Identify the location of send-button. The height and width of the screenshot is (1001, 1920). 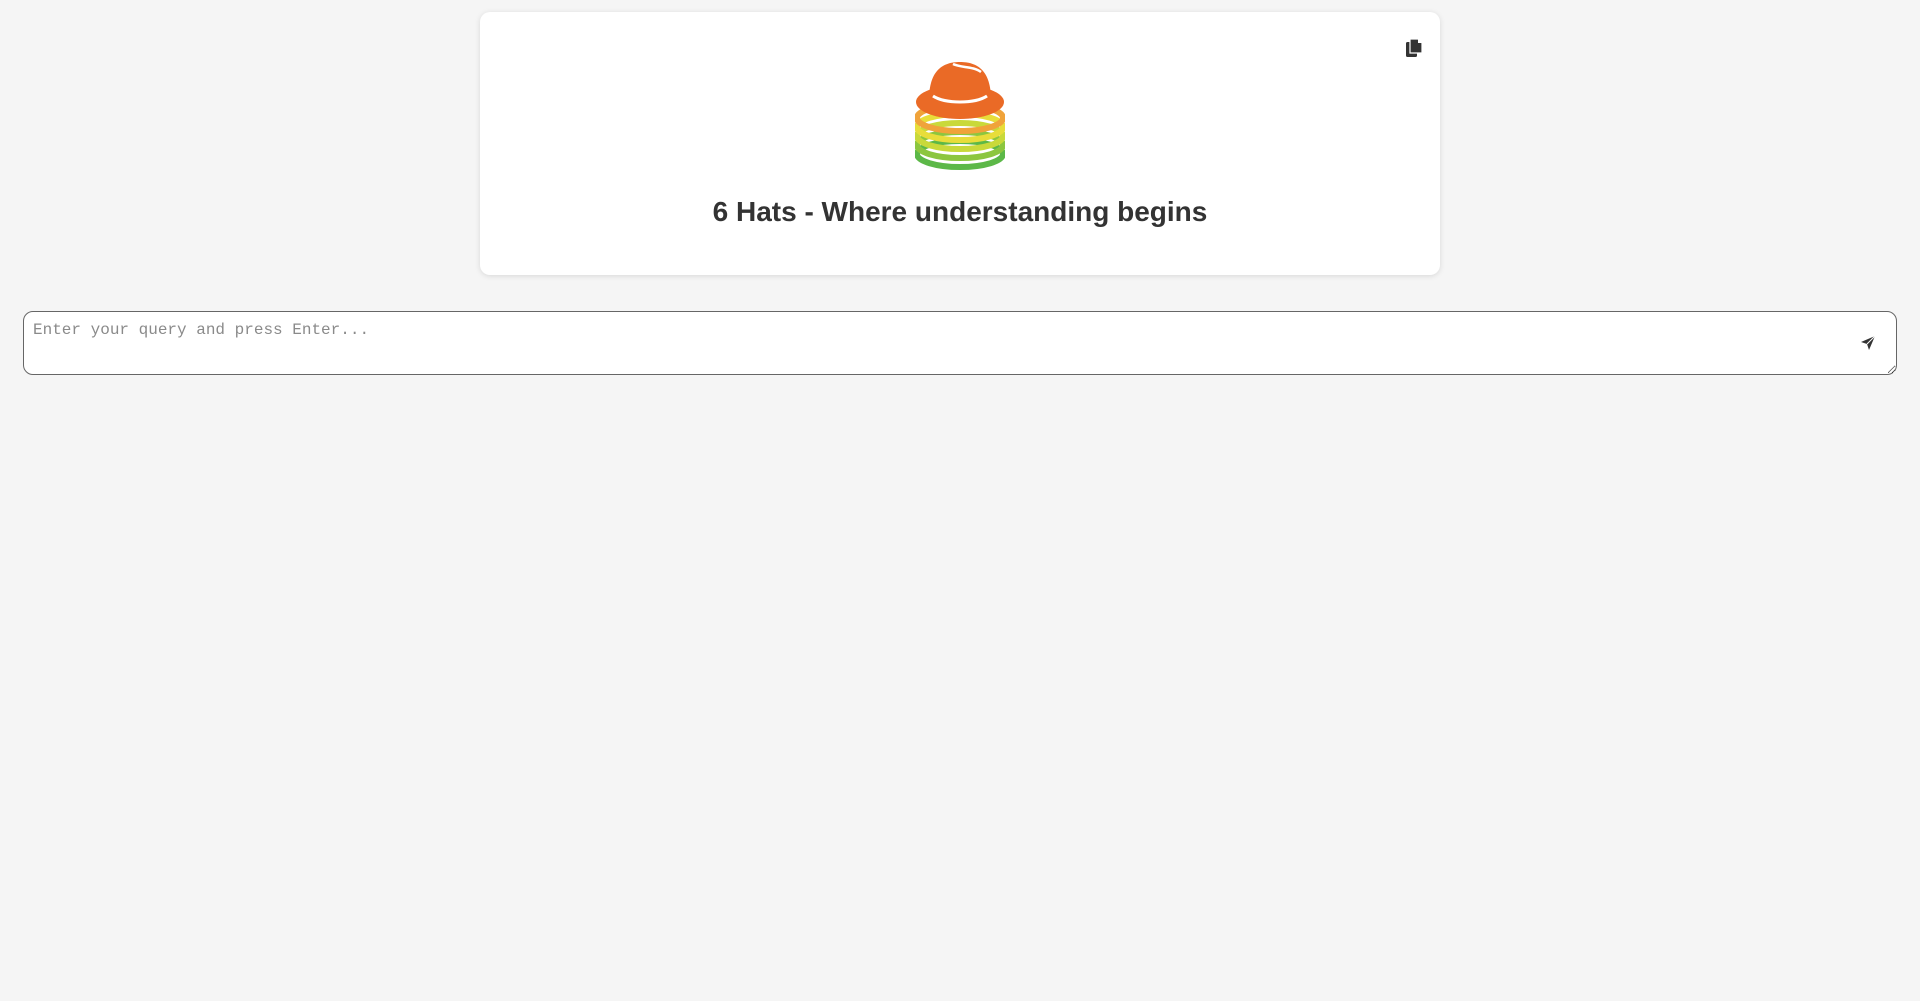
(1868, 343).